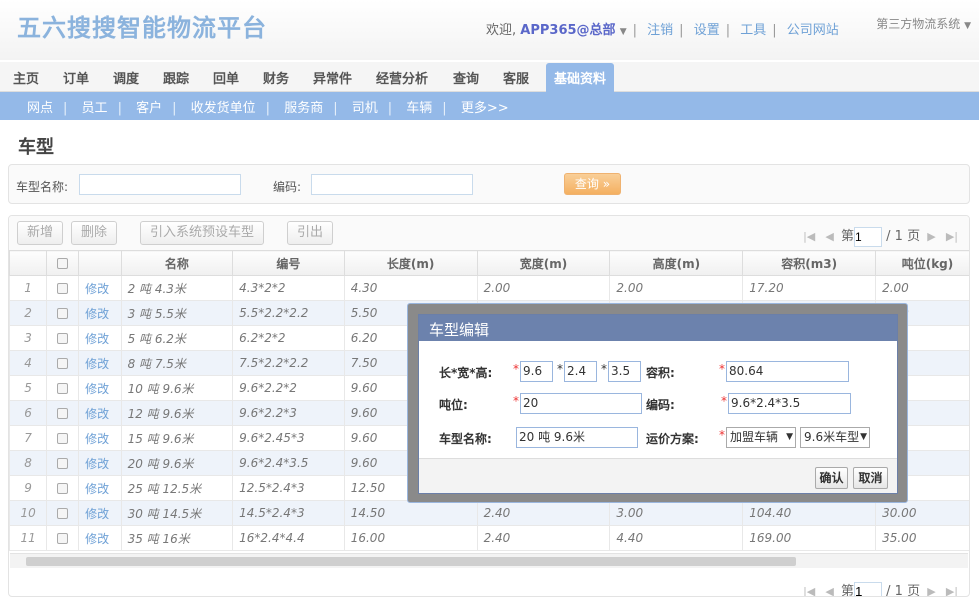 This screenshot has width=979, height=605. I want to click on col-name: 名称, so click(177, 263).